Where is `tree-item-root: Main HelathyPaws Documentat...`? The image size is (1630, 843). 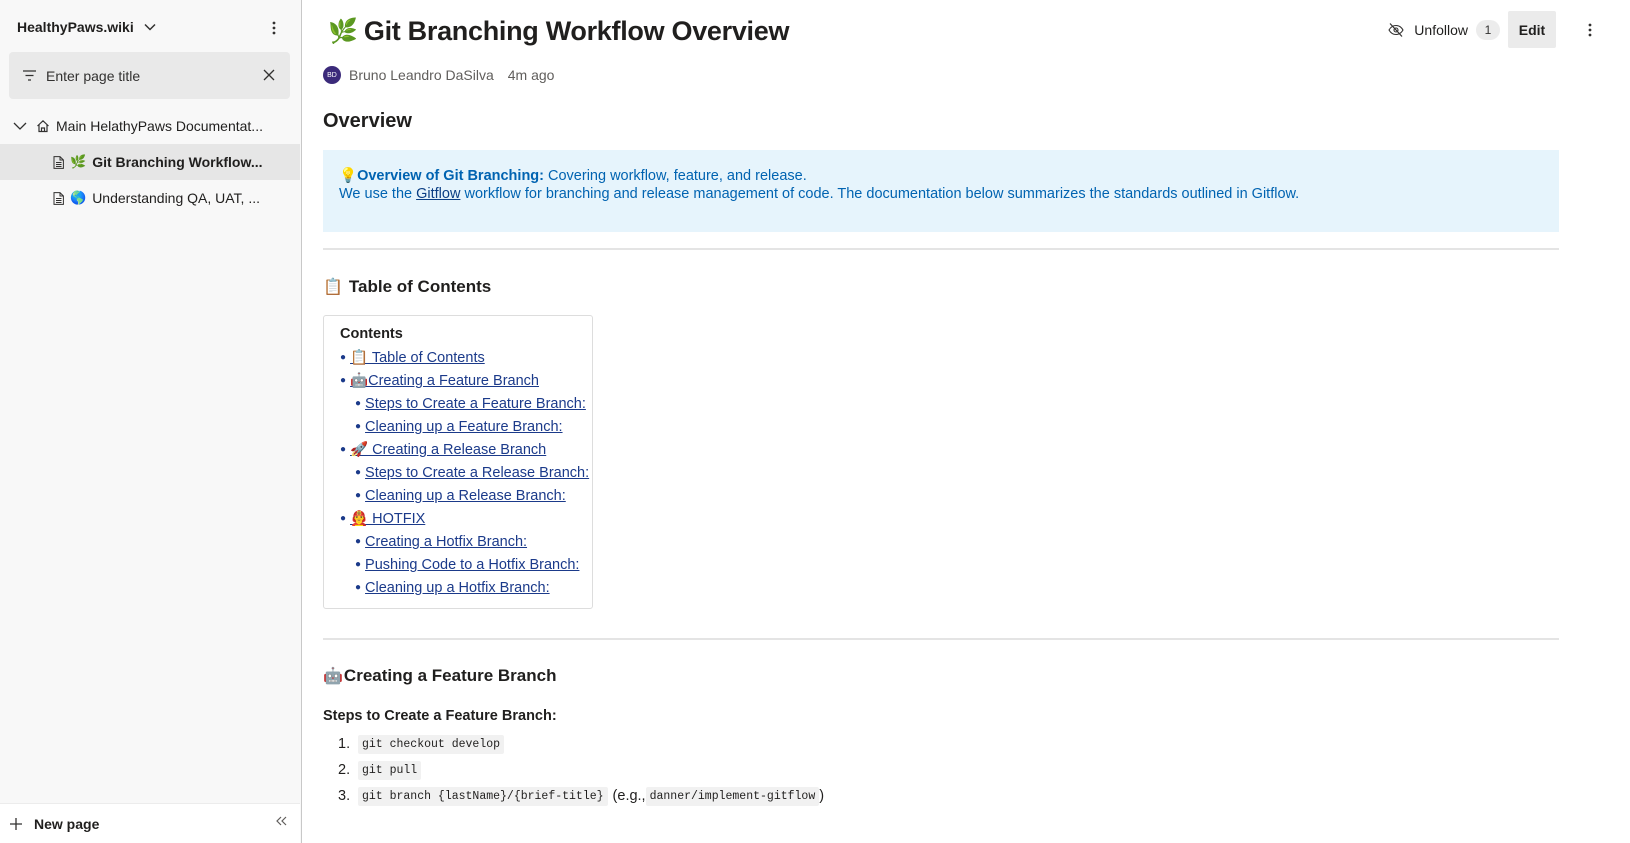
tree-item-root: Main HelathyPaws Documentat... is located at coordinates (150, 126).